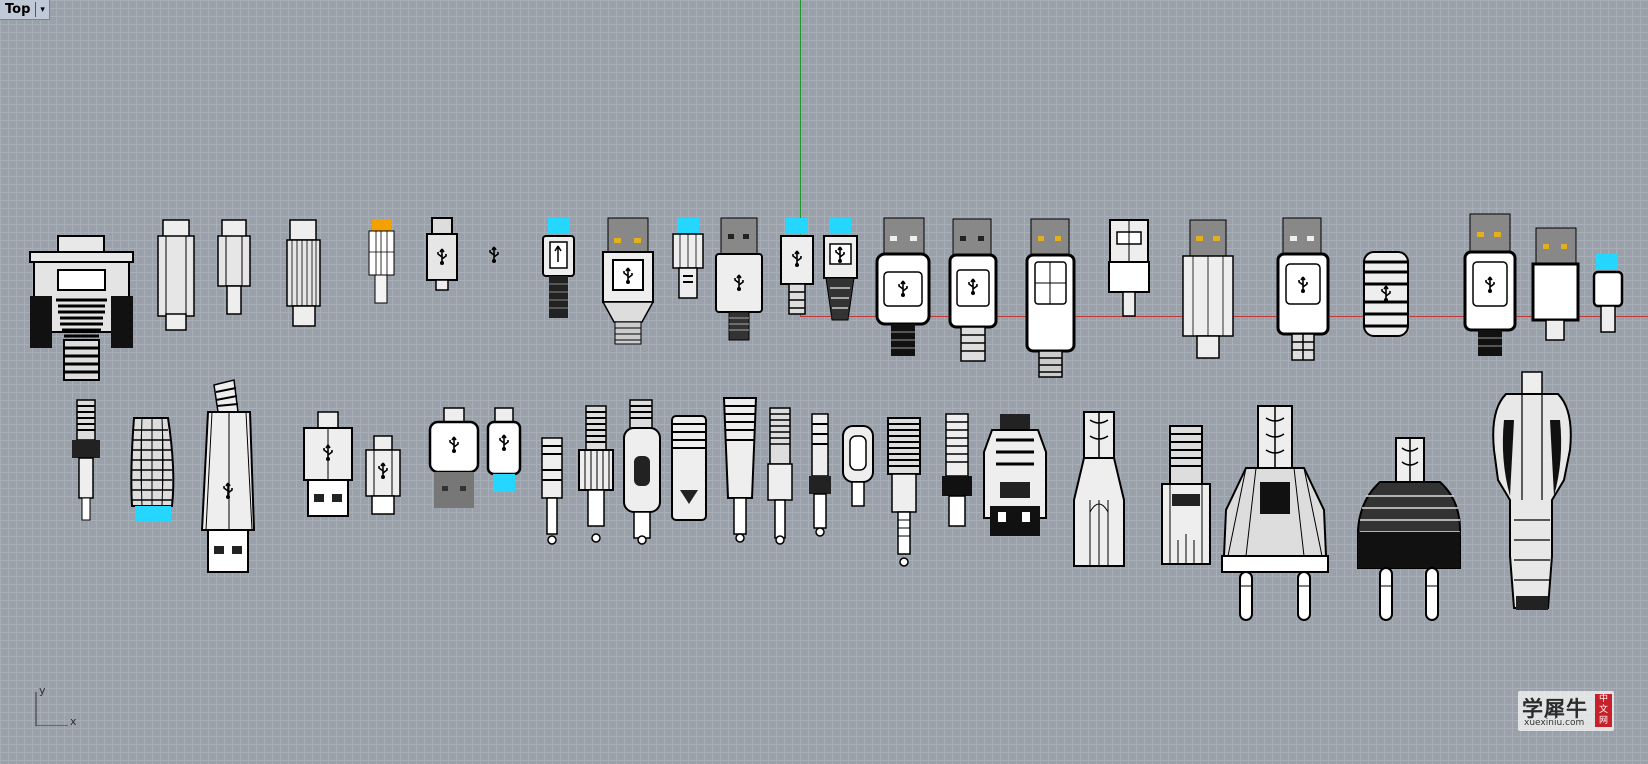  What do you see at coordinates (1603, 710) in the screenshot?
I see `watermark-seal: 中文网` at bounding box center [1603, 710].